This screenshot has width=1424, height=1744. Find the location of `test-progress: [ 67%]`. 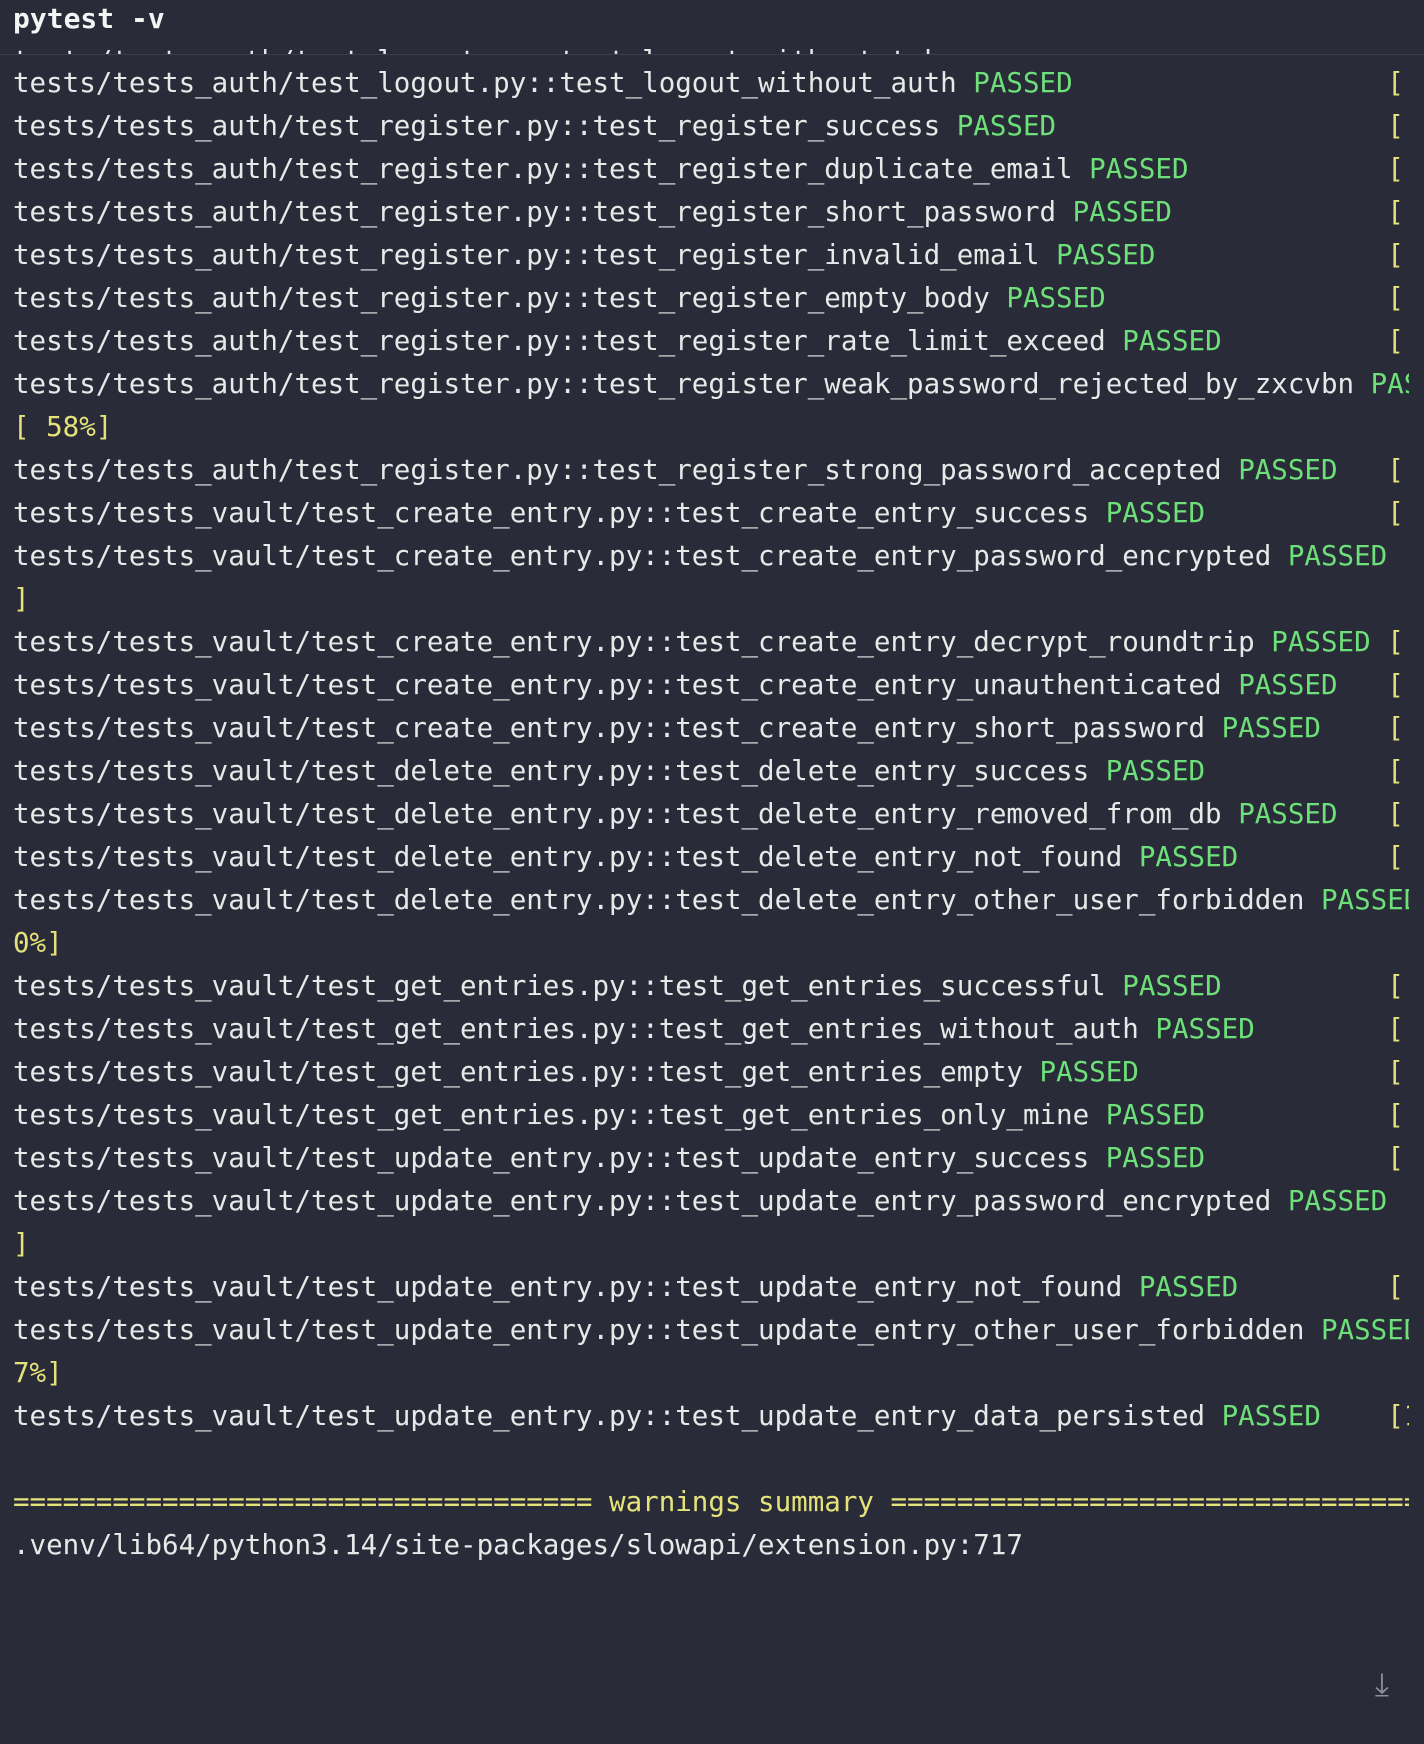

test-progress: [ 67%] is located at coordinates (1395, 642).